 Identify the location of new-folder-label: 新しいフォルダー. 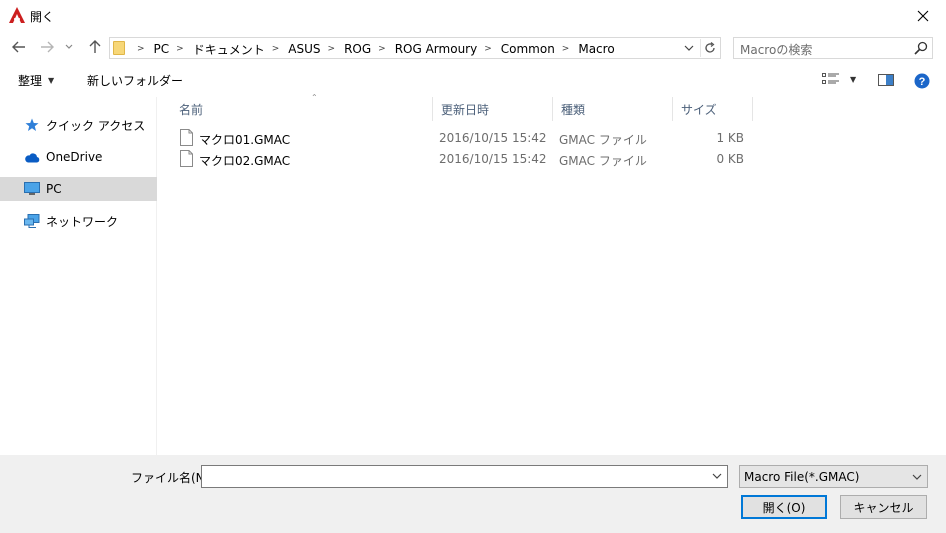
(135, 81).